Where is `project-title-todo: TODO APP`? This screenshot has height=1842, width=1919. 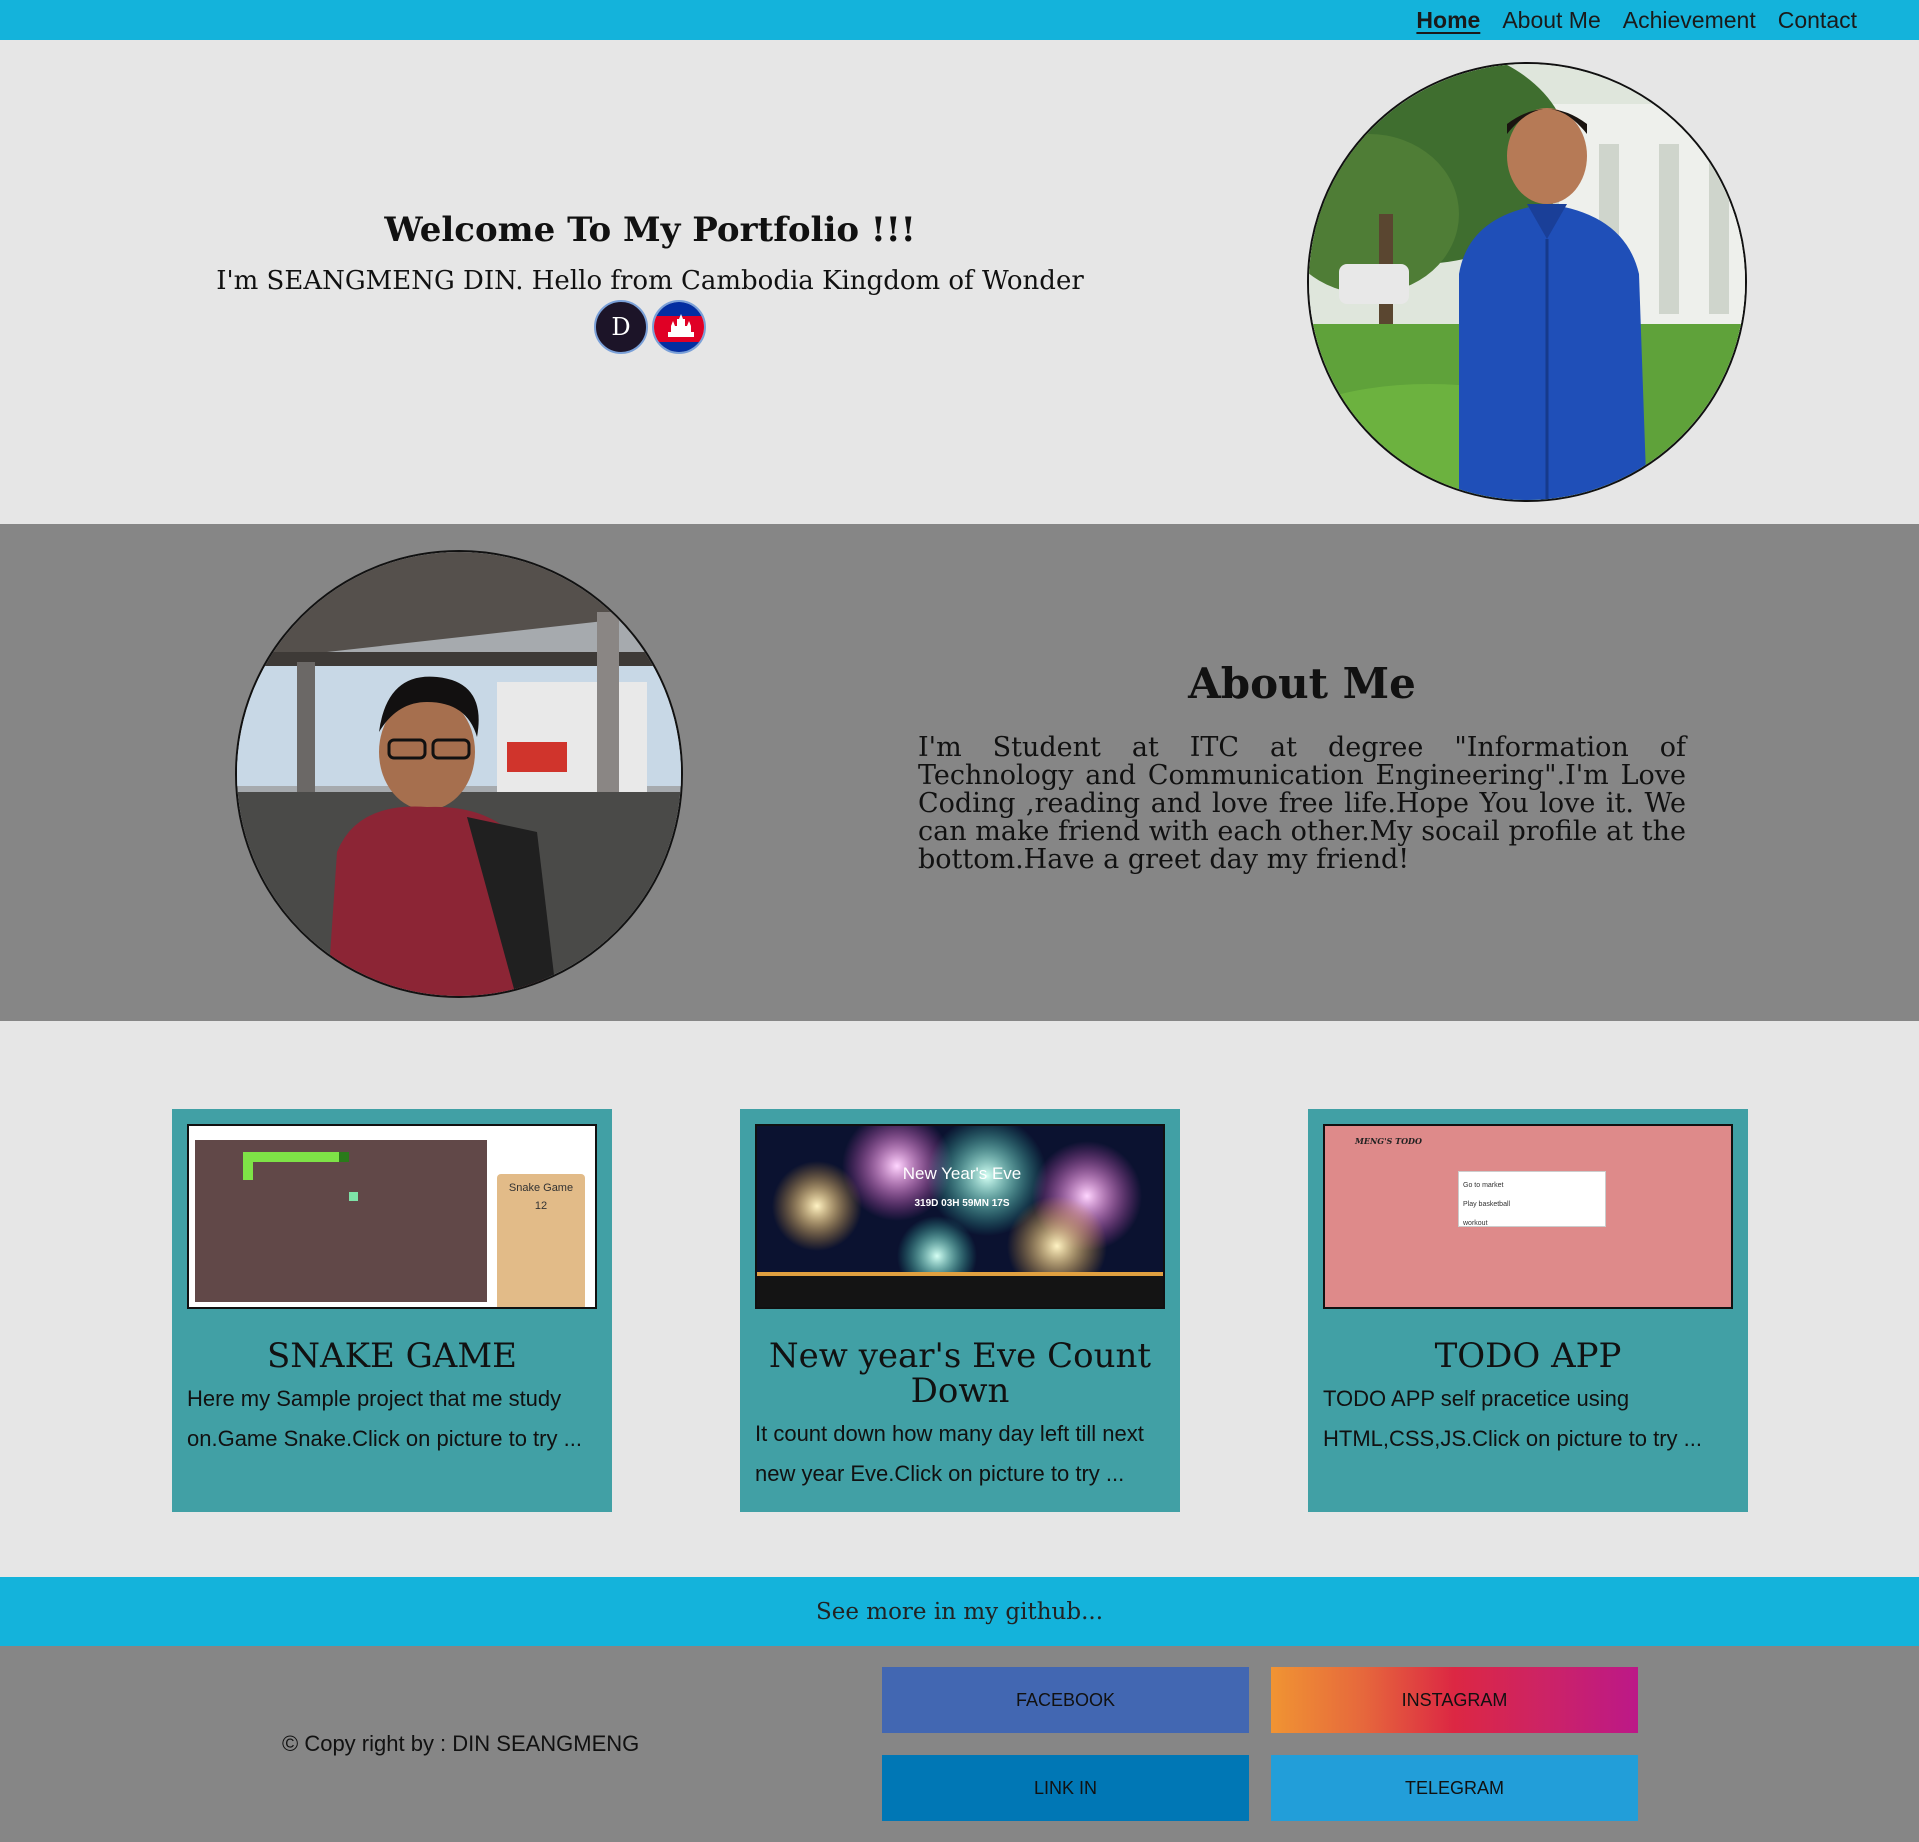
project-title-todo: TODO APP is located at coordinates (1528, 1356).